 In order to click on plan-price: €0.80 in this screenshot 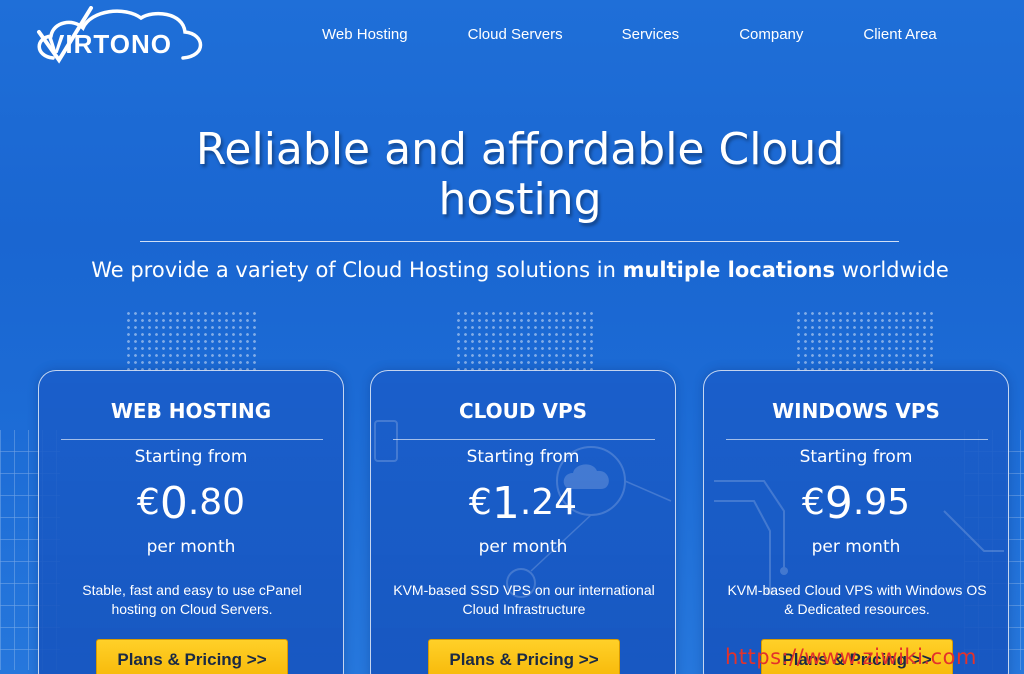, I will do `click(191, 502)`.